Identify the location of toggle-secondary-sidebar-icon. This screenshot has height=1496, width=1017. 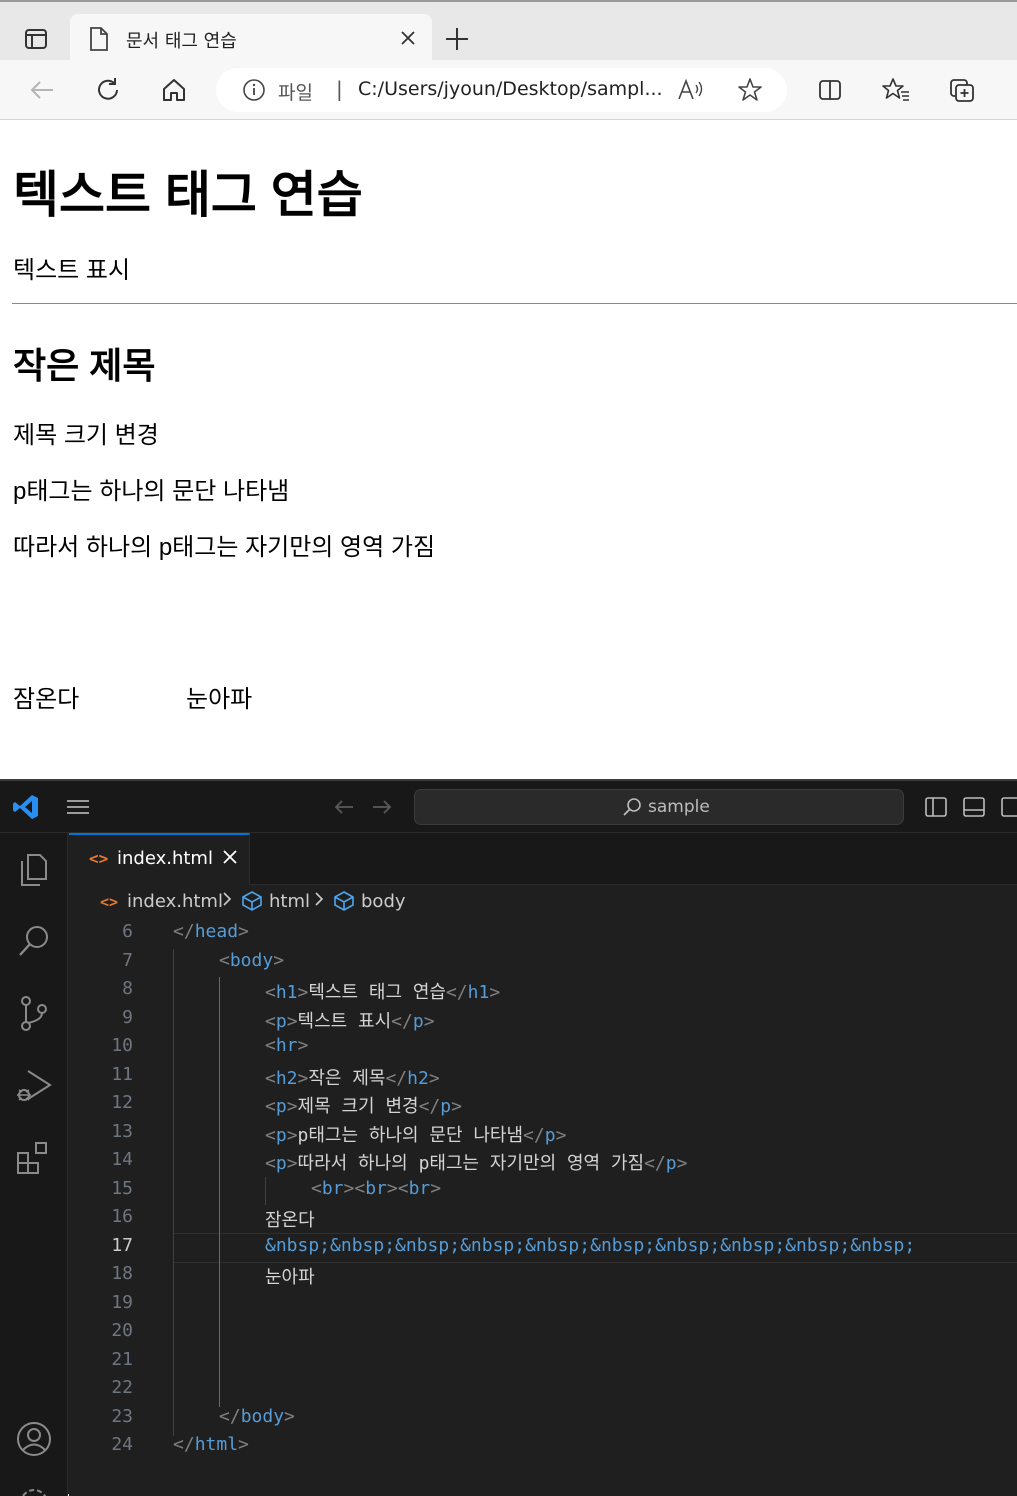
(1008, 809).